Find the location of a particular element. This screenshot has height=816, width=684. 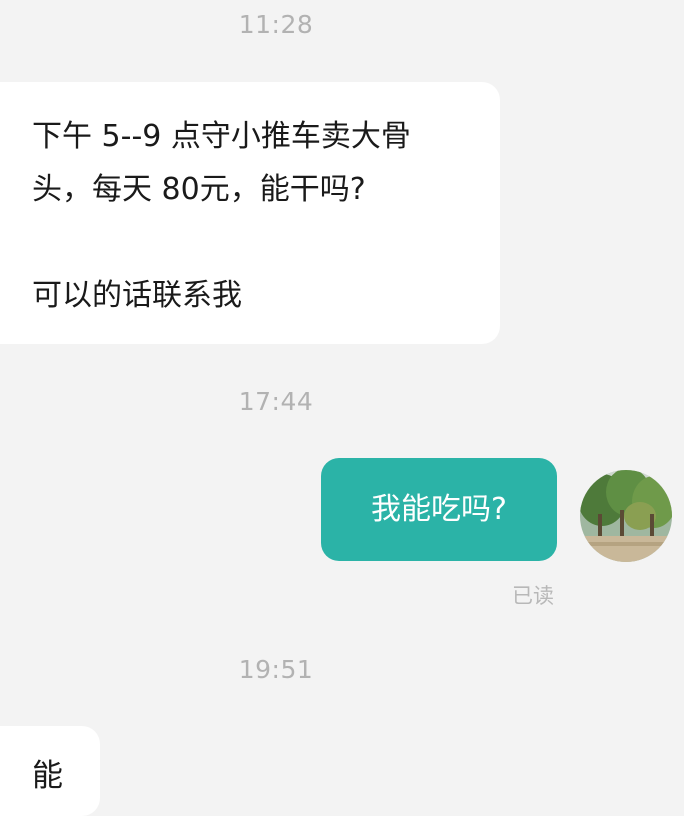

message-text-line: 头，每天 80元，能干吗? is located at coordinates (199, 189).